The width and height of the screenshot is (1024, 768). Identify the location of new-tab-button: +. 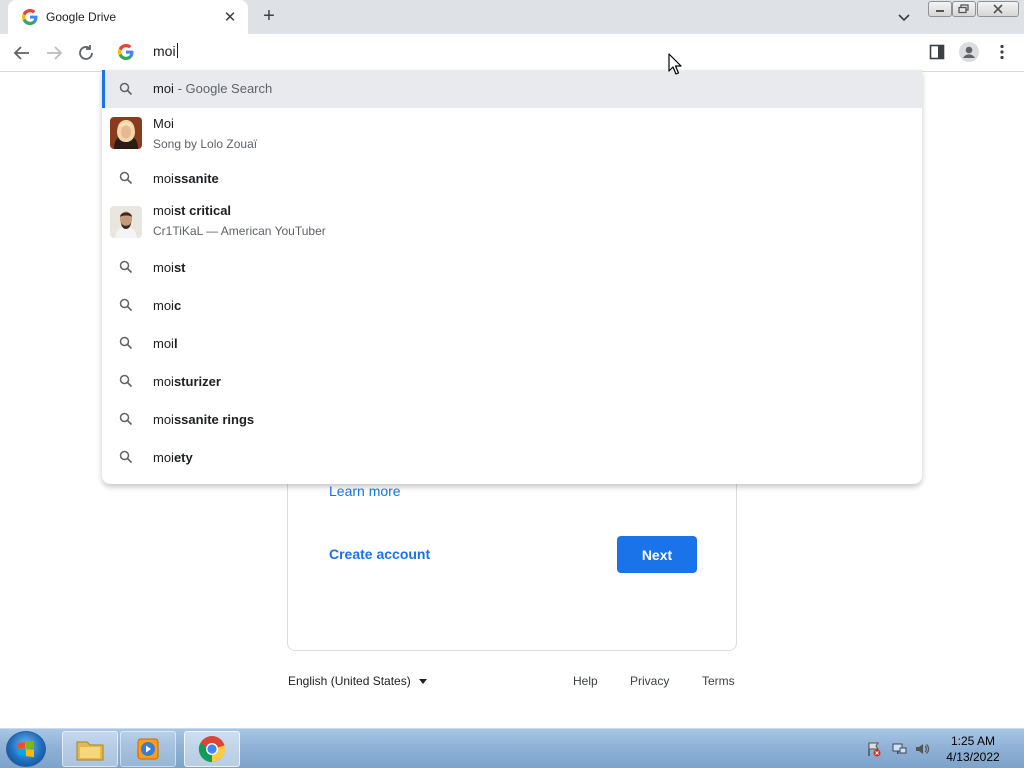
(269, 16).